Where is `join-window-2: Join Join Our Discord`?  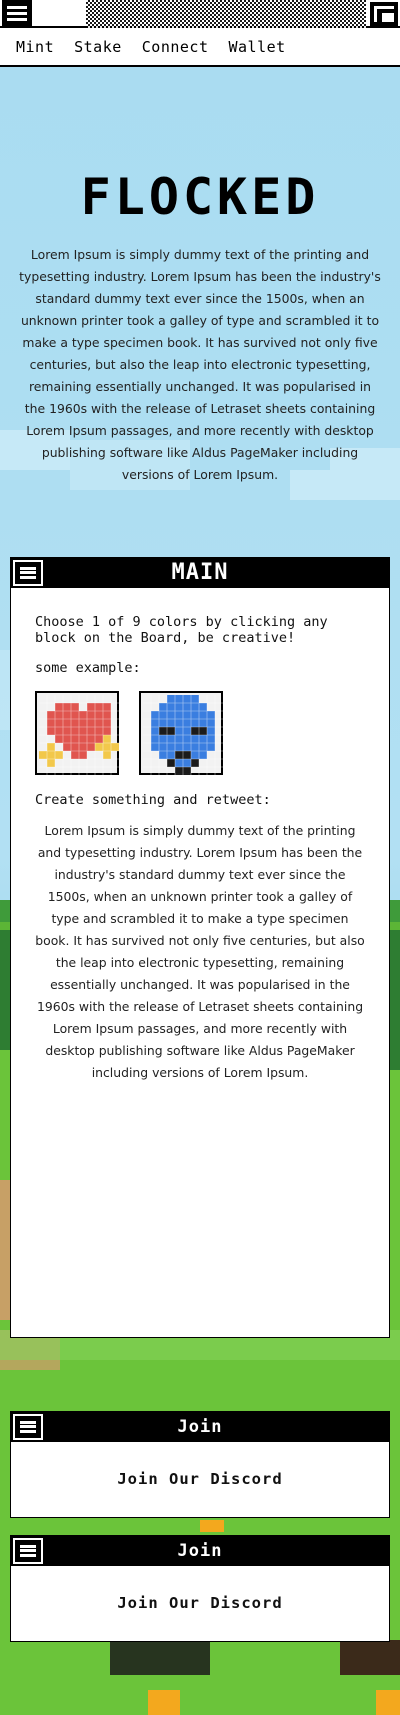
join-window-2: Join Join Our Discord is located at coordinates (200, 1588).